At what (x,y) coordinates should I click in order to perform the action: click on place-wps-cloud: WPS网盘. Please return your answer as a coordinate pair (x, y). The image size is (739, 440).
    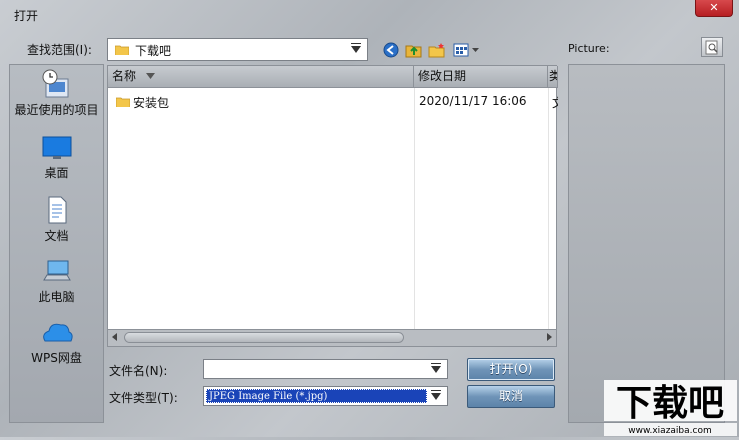
    Looking at the image, I should click on (56, 341).